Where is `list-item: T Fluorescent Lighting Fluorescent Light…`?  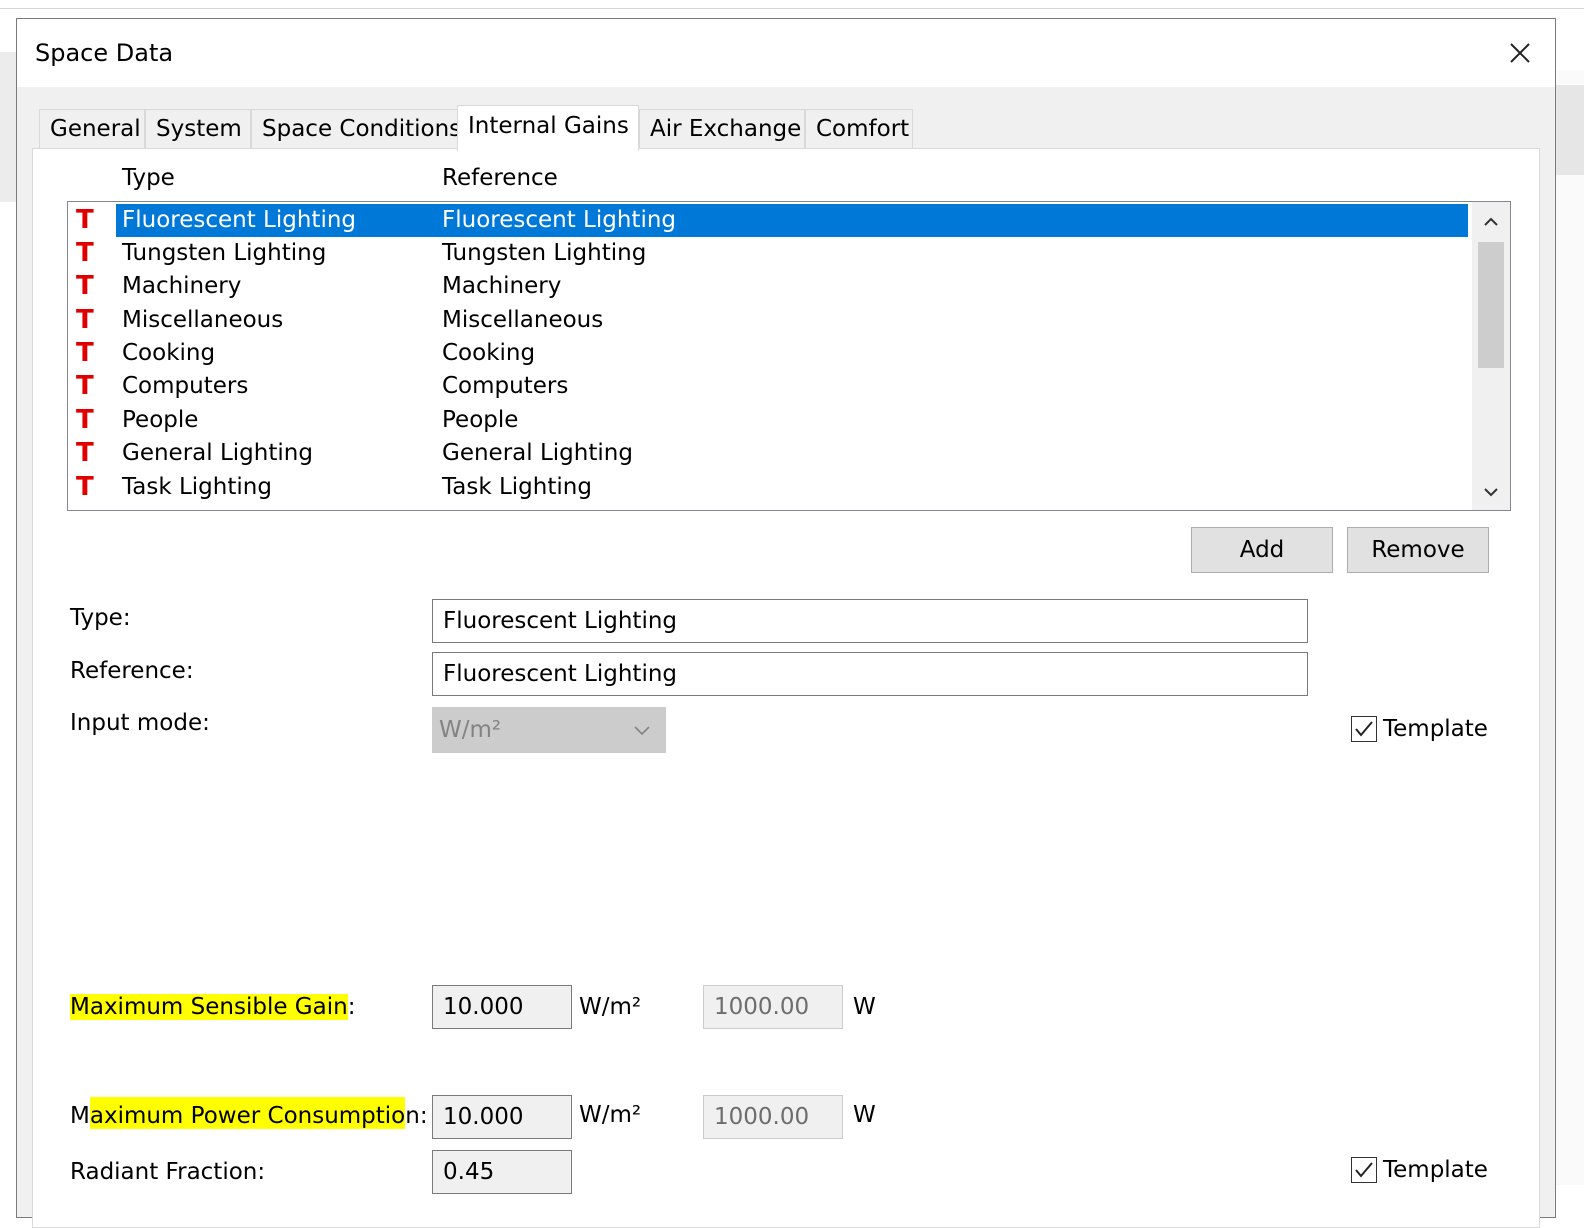
list-item: T Fluorescent Lighting Fluorescent Light… is located at coordinates (768, 220).